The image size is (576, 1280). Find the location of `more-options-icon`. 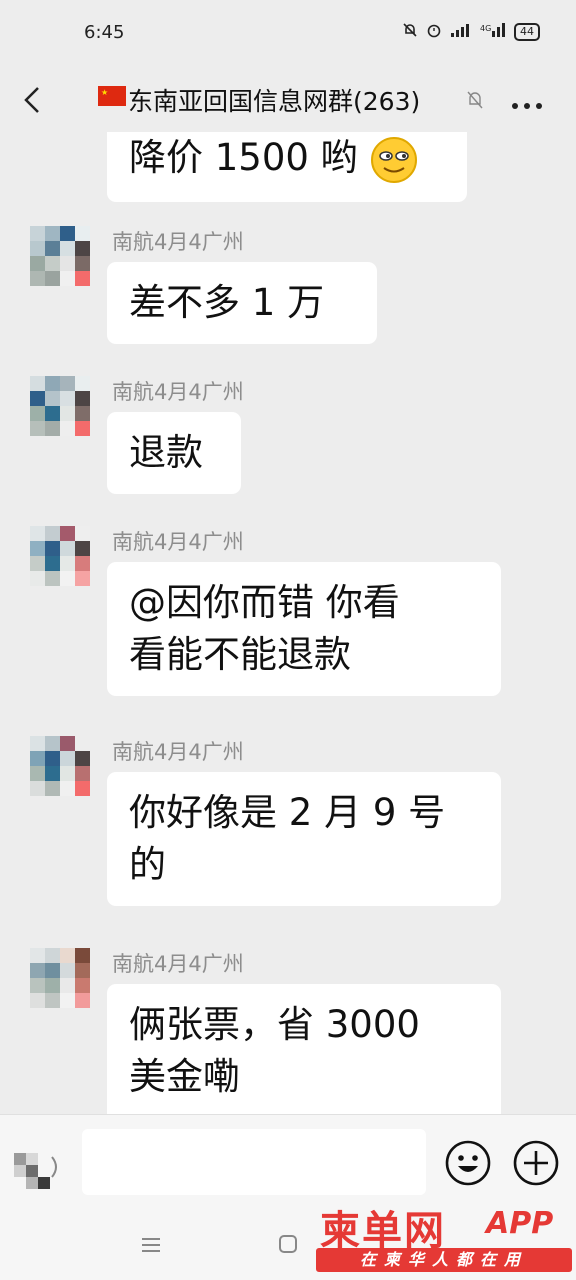

more-options-icon is located at coordinates (527, 102).